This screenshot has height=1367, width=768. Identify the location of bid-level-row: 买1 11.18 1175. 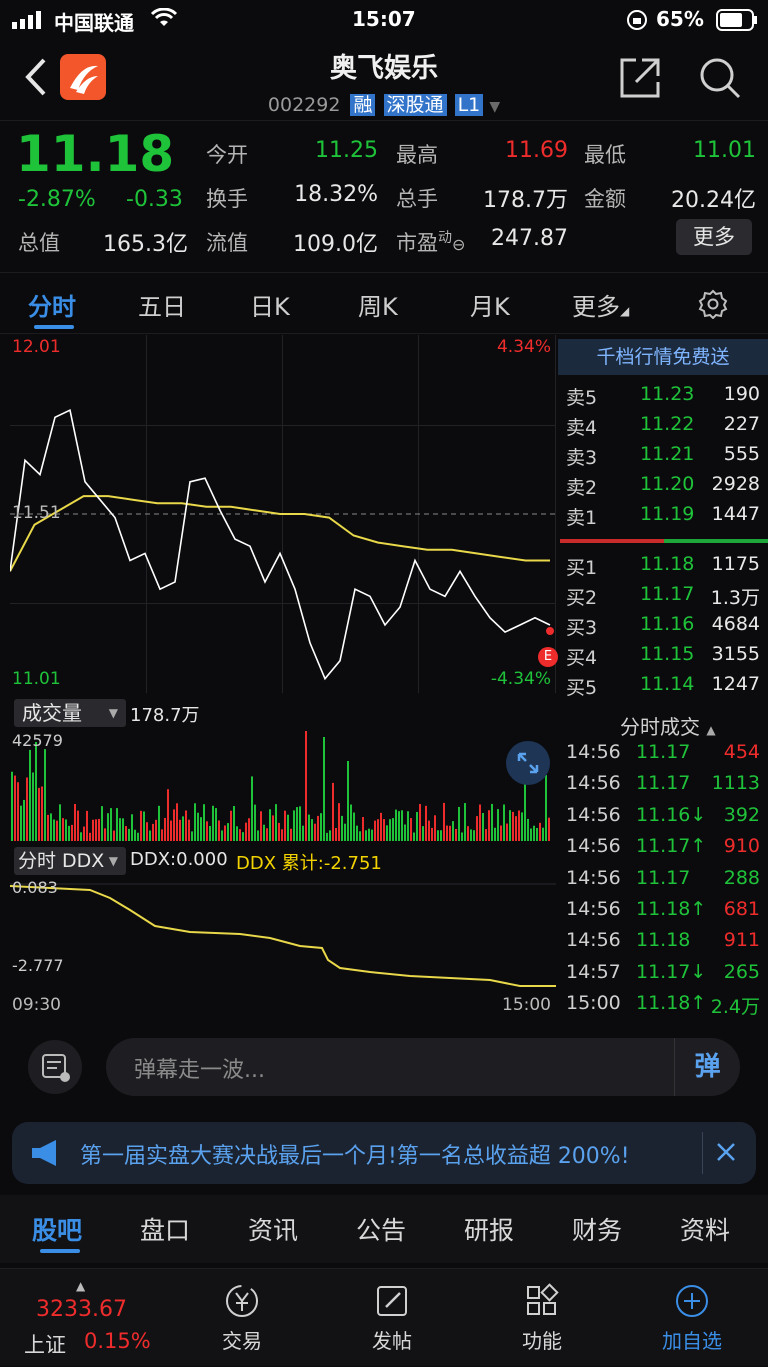
(664, 568).